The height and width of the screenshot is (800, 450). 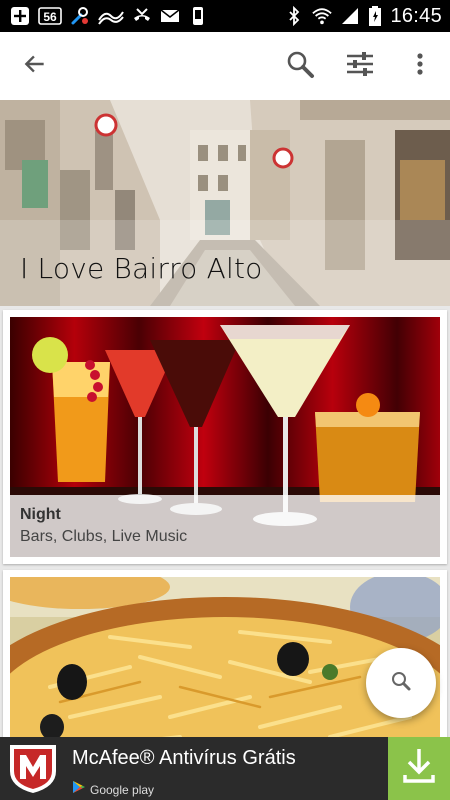 I want to click on phone-icon, so click(x=198, y=16).